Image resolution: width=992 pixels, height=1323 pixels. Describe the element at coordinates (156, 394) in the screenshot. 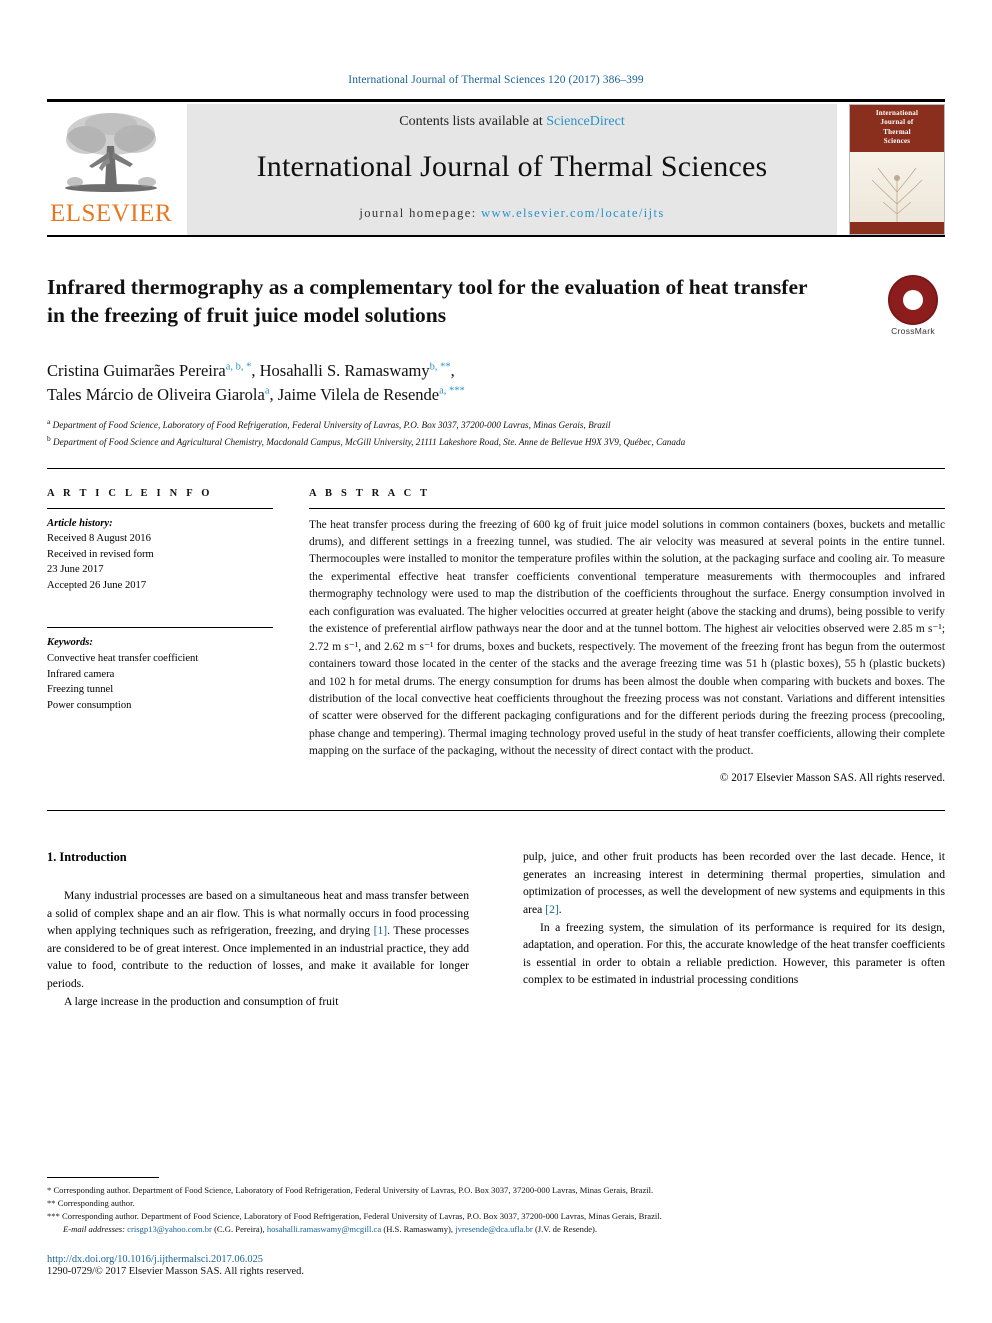

I see `author-name-giarola: Tales Márcio de Oliveira Giarola` at that location.